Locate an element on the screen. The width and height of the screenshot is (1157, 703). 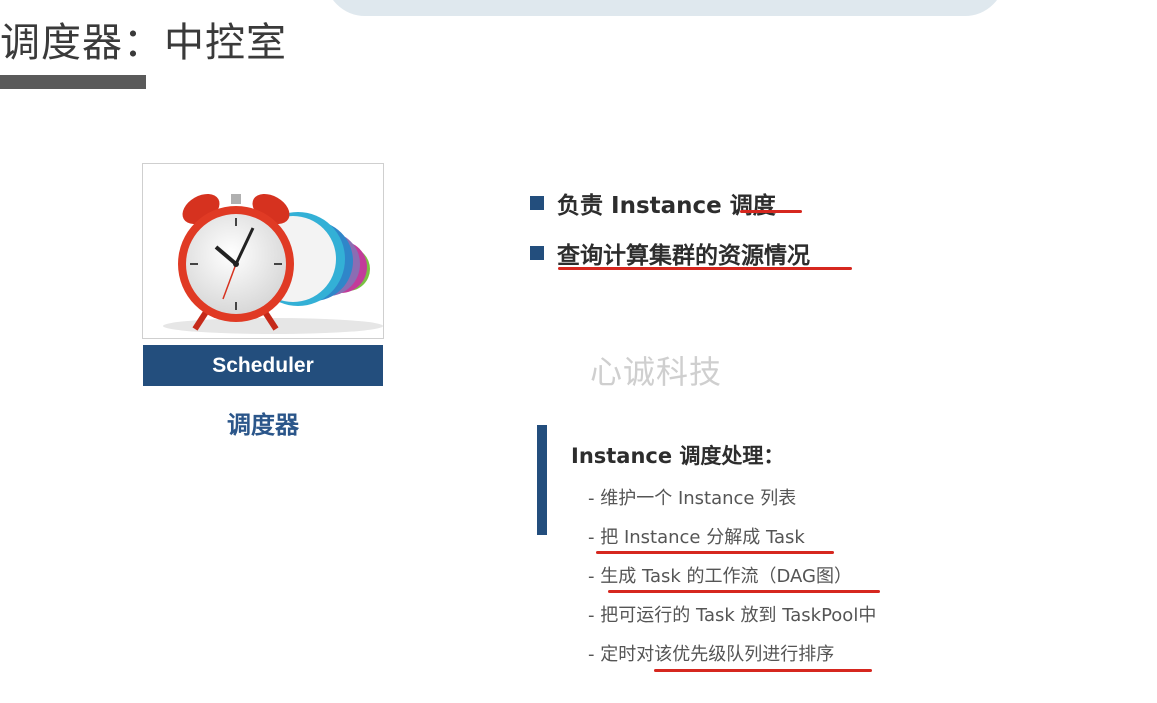
list-item: - 把 Instance 分解成 Task is located at coordinates (732, 539).